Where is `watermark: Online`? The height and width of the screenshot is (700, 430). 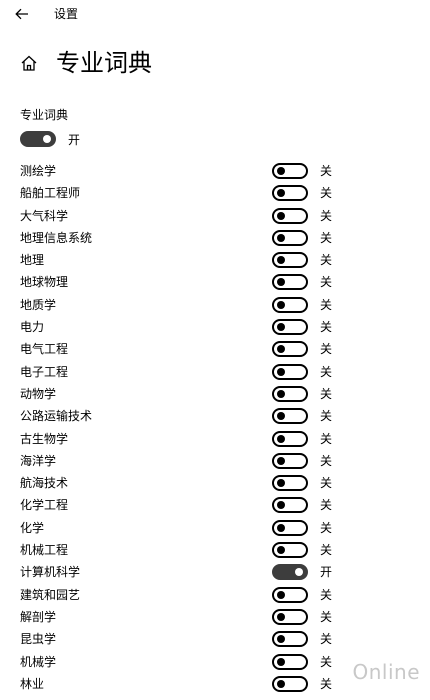 watermark: Online is located at coordinates (386, 672).